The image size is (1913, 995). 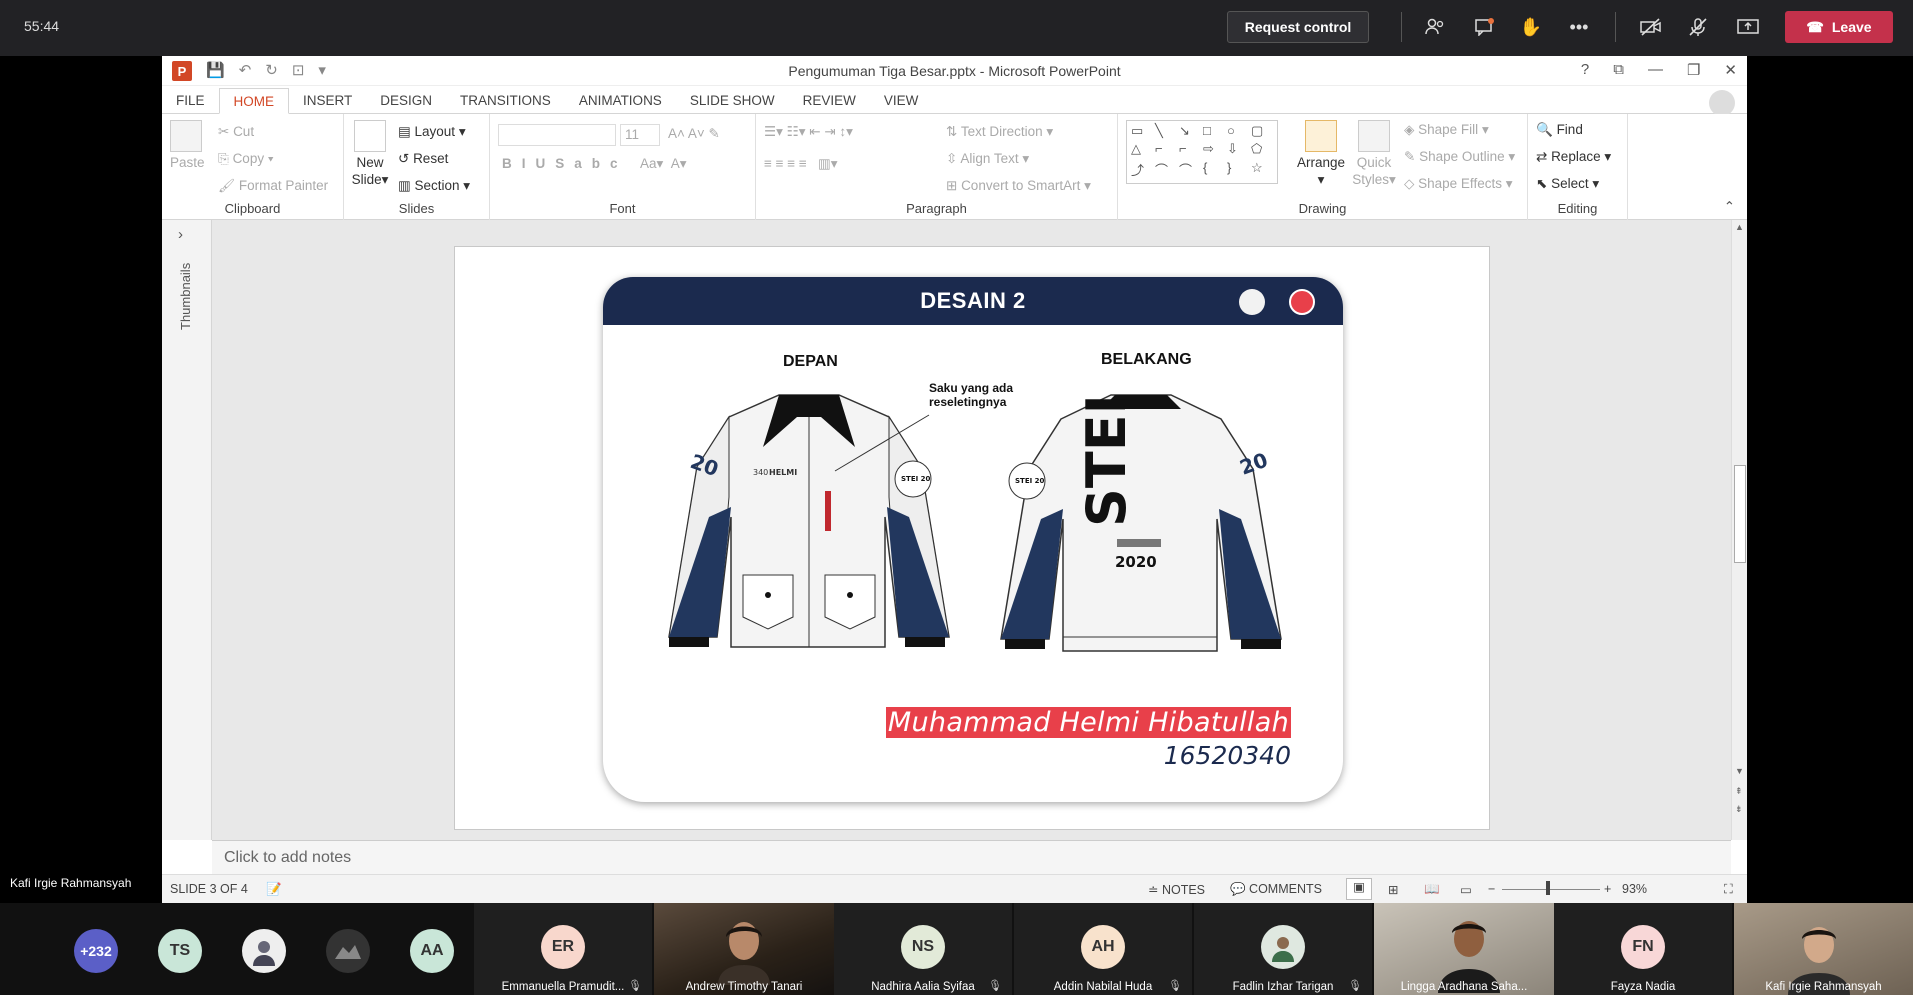 What do you see at coordinates (1548, 888) in the screenshot?
I see `zoom-slider-handle` at bounding box center [1548, 888].